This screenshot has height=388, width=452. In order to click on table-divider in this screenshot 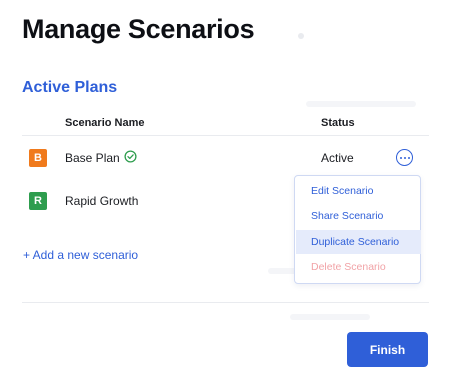, I will do `click(225, 135)`.